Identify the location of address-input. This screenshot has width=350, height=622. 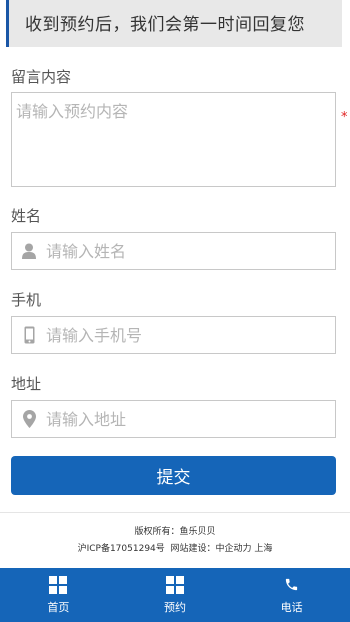
(181, 419).